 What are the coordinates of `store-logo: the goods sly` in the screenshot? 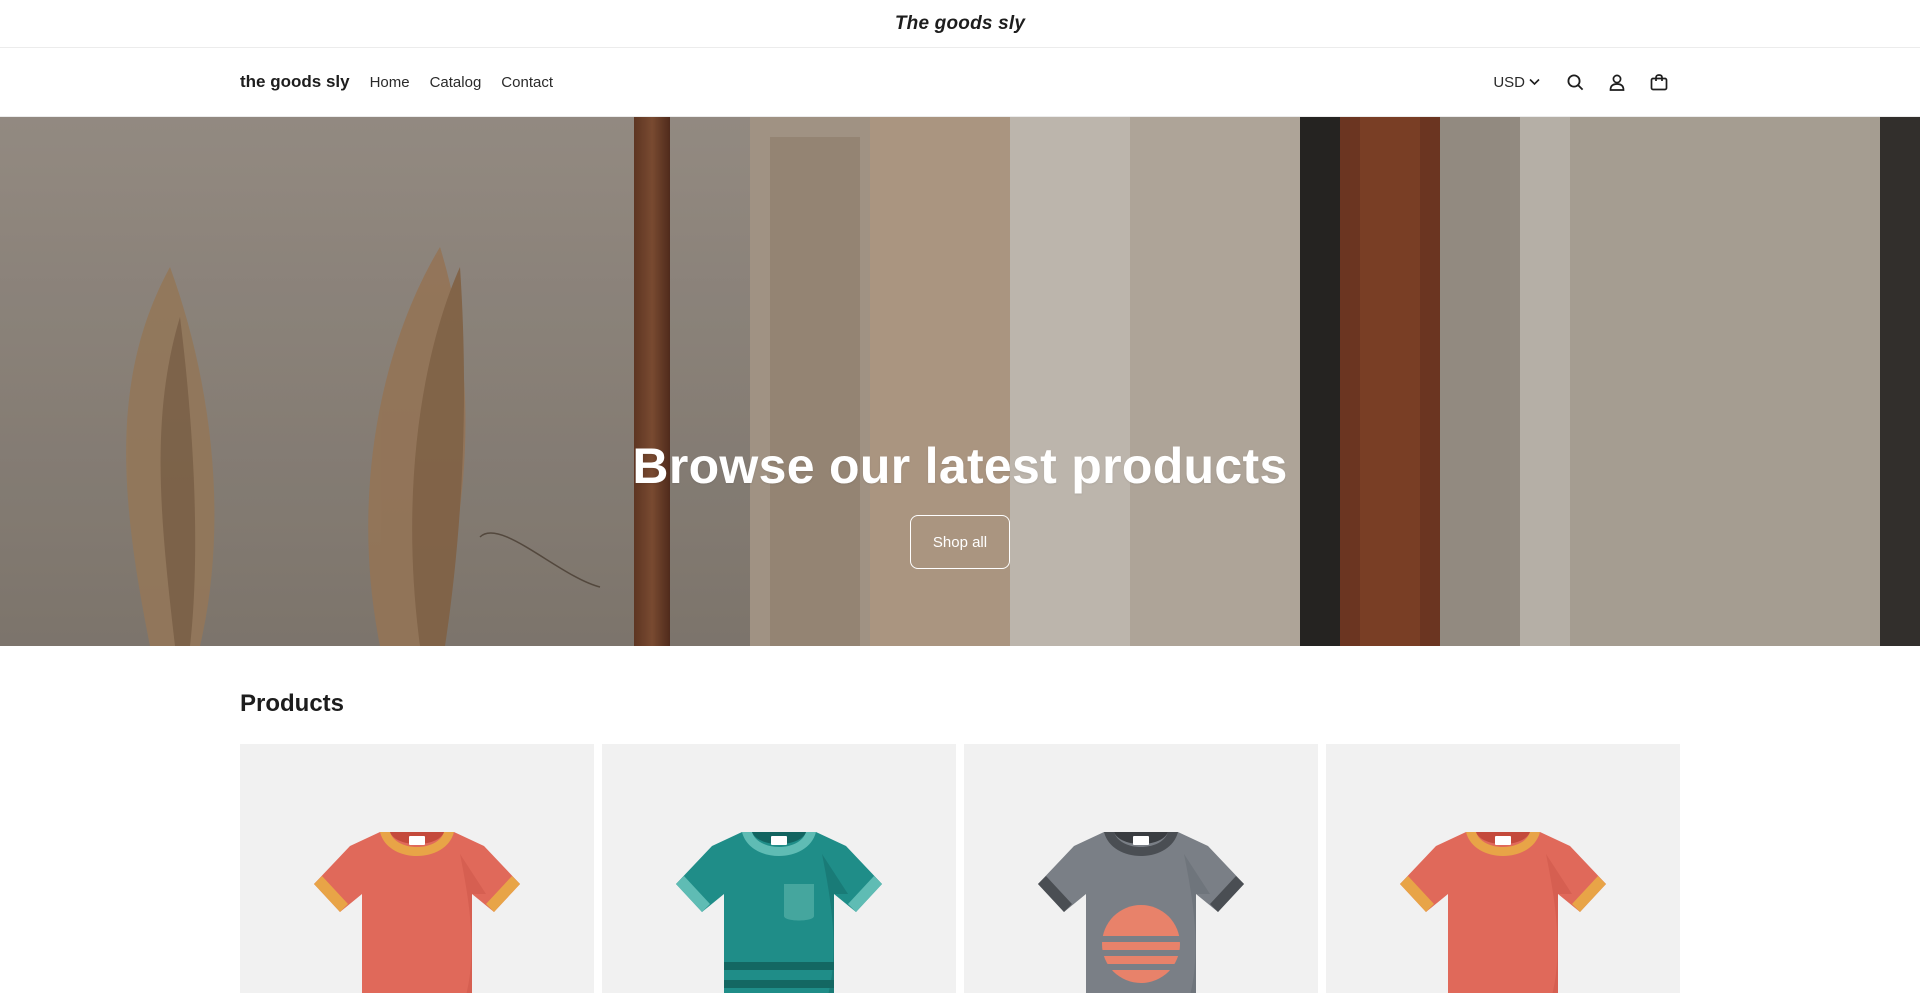 It's located at (295, 82).